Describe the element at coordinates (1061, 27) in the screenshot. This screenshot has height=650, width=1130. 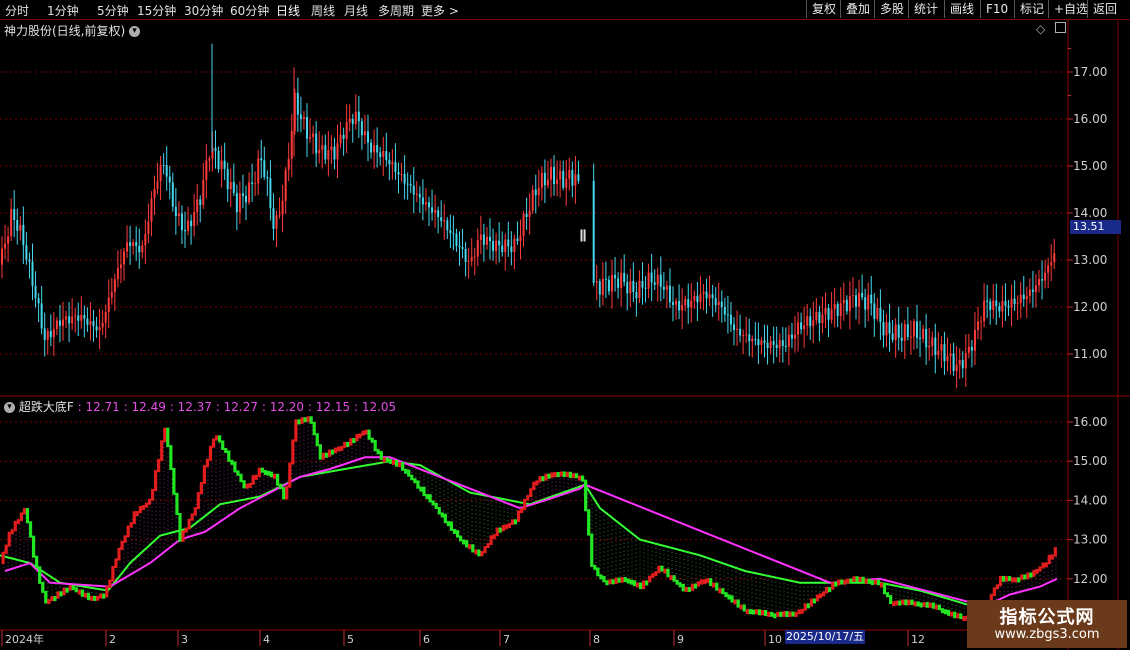
I see `window-toggle-icon` at that location.